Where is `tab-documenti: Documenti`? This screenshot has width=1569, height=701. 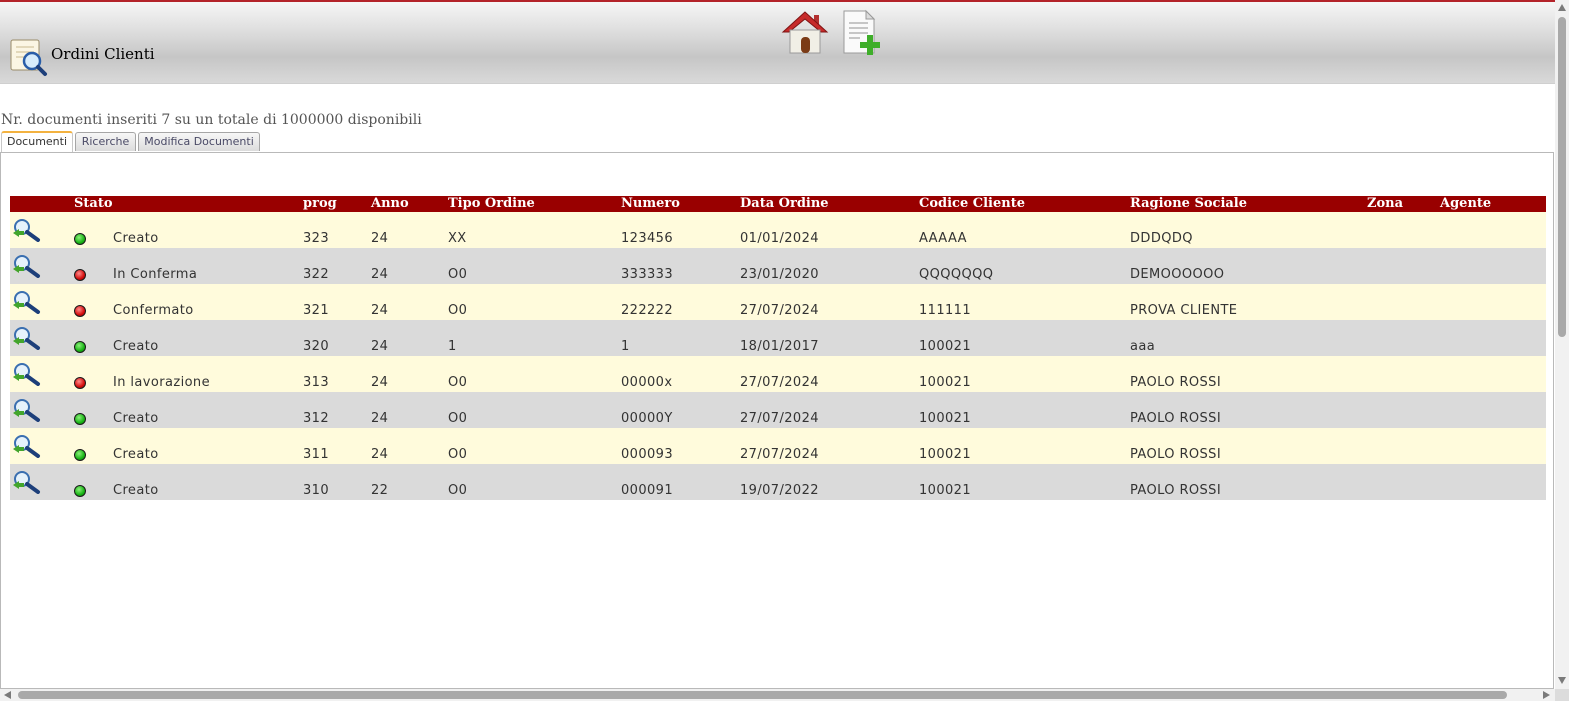 tab-documenti: Documenti is located at coordinates (37, 142).